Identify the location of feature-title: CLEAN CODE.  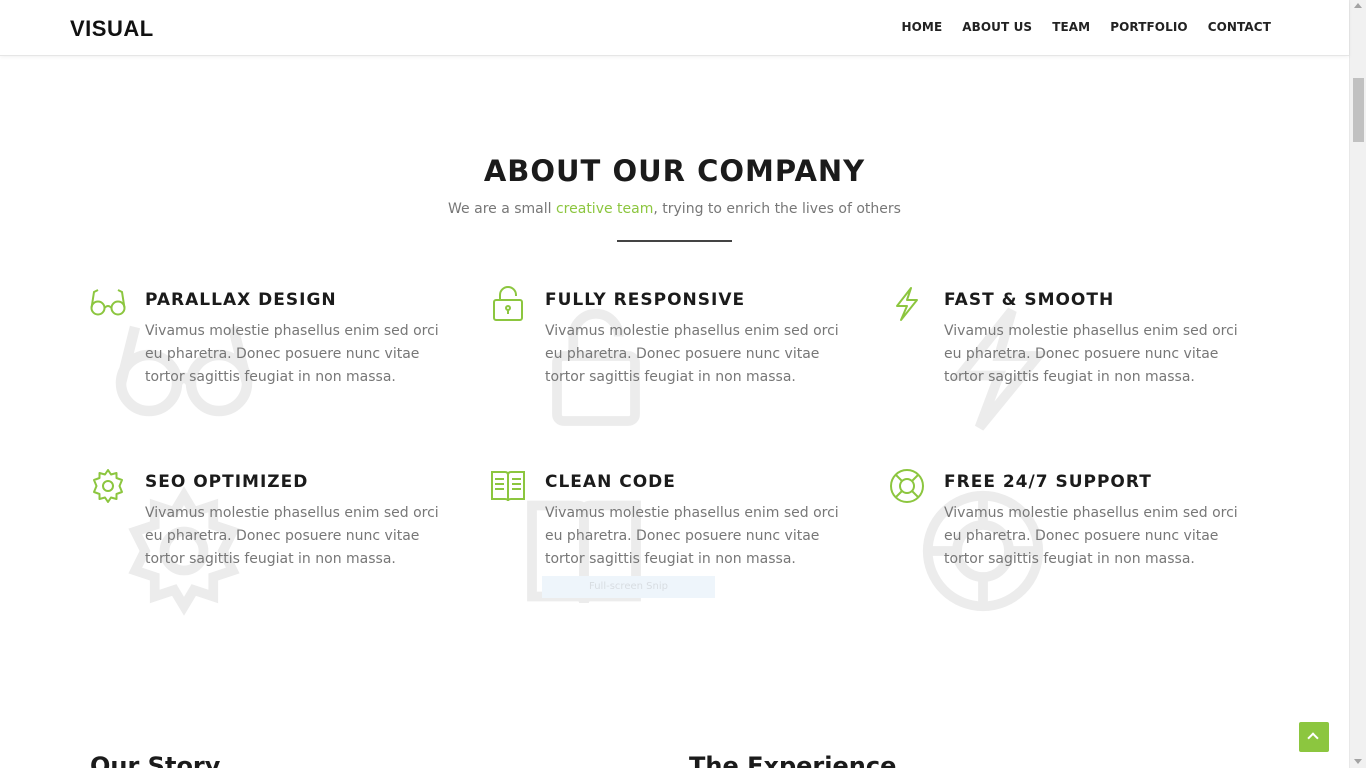
(610, 482).